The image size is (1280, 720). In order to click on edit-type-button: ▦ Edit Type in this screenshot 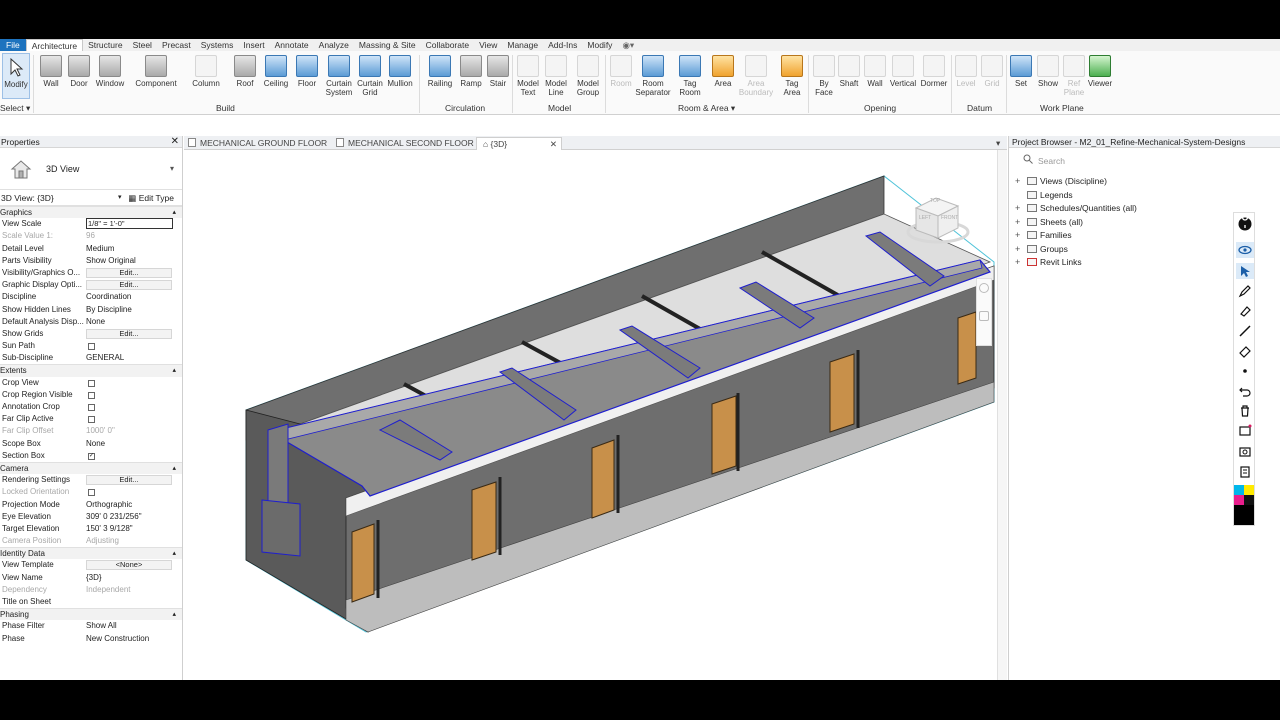, I will do `click(151, 198)`.